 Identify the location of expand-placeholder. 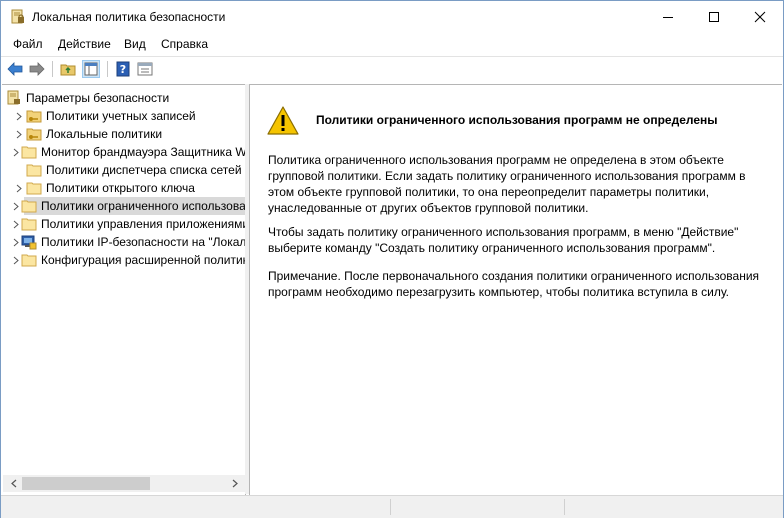
(18, 170).